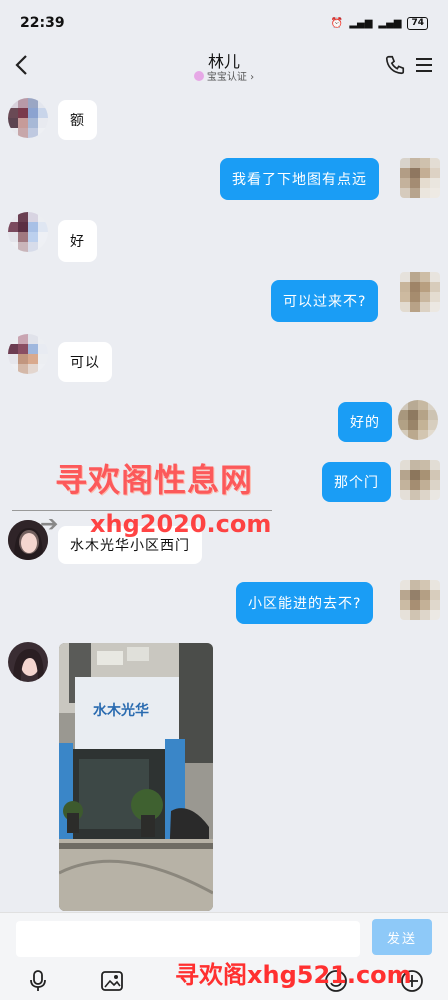 The width and height of the screenshot is (448, 1000). What do you see at coordinates (42, 23) in the screenshot?
I see `status-time: 22:39` at bounding box center [42, 23].